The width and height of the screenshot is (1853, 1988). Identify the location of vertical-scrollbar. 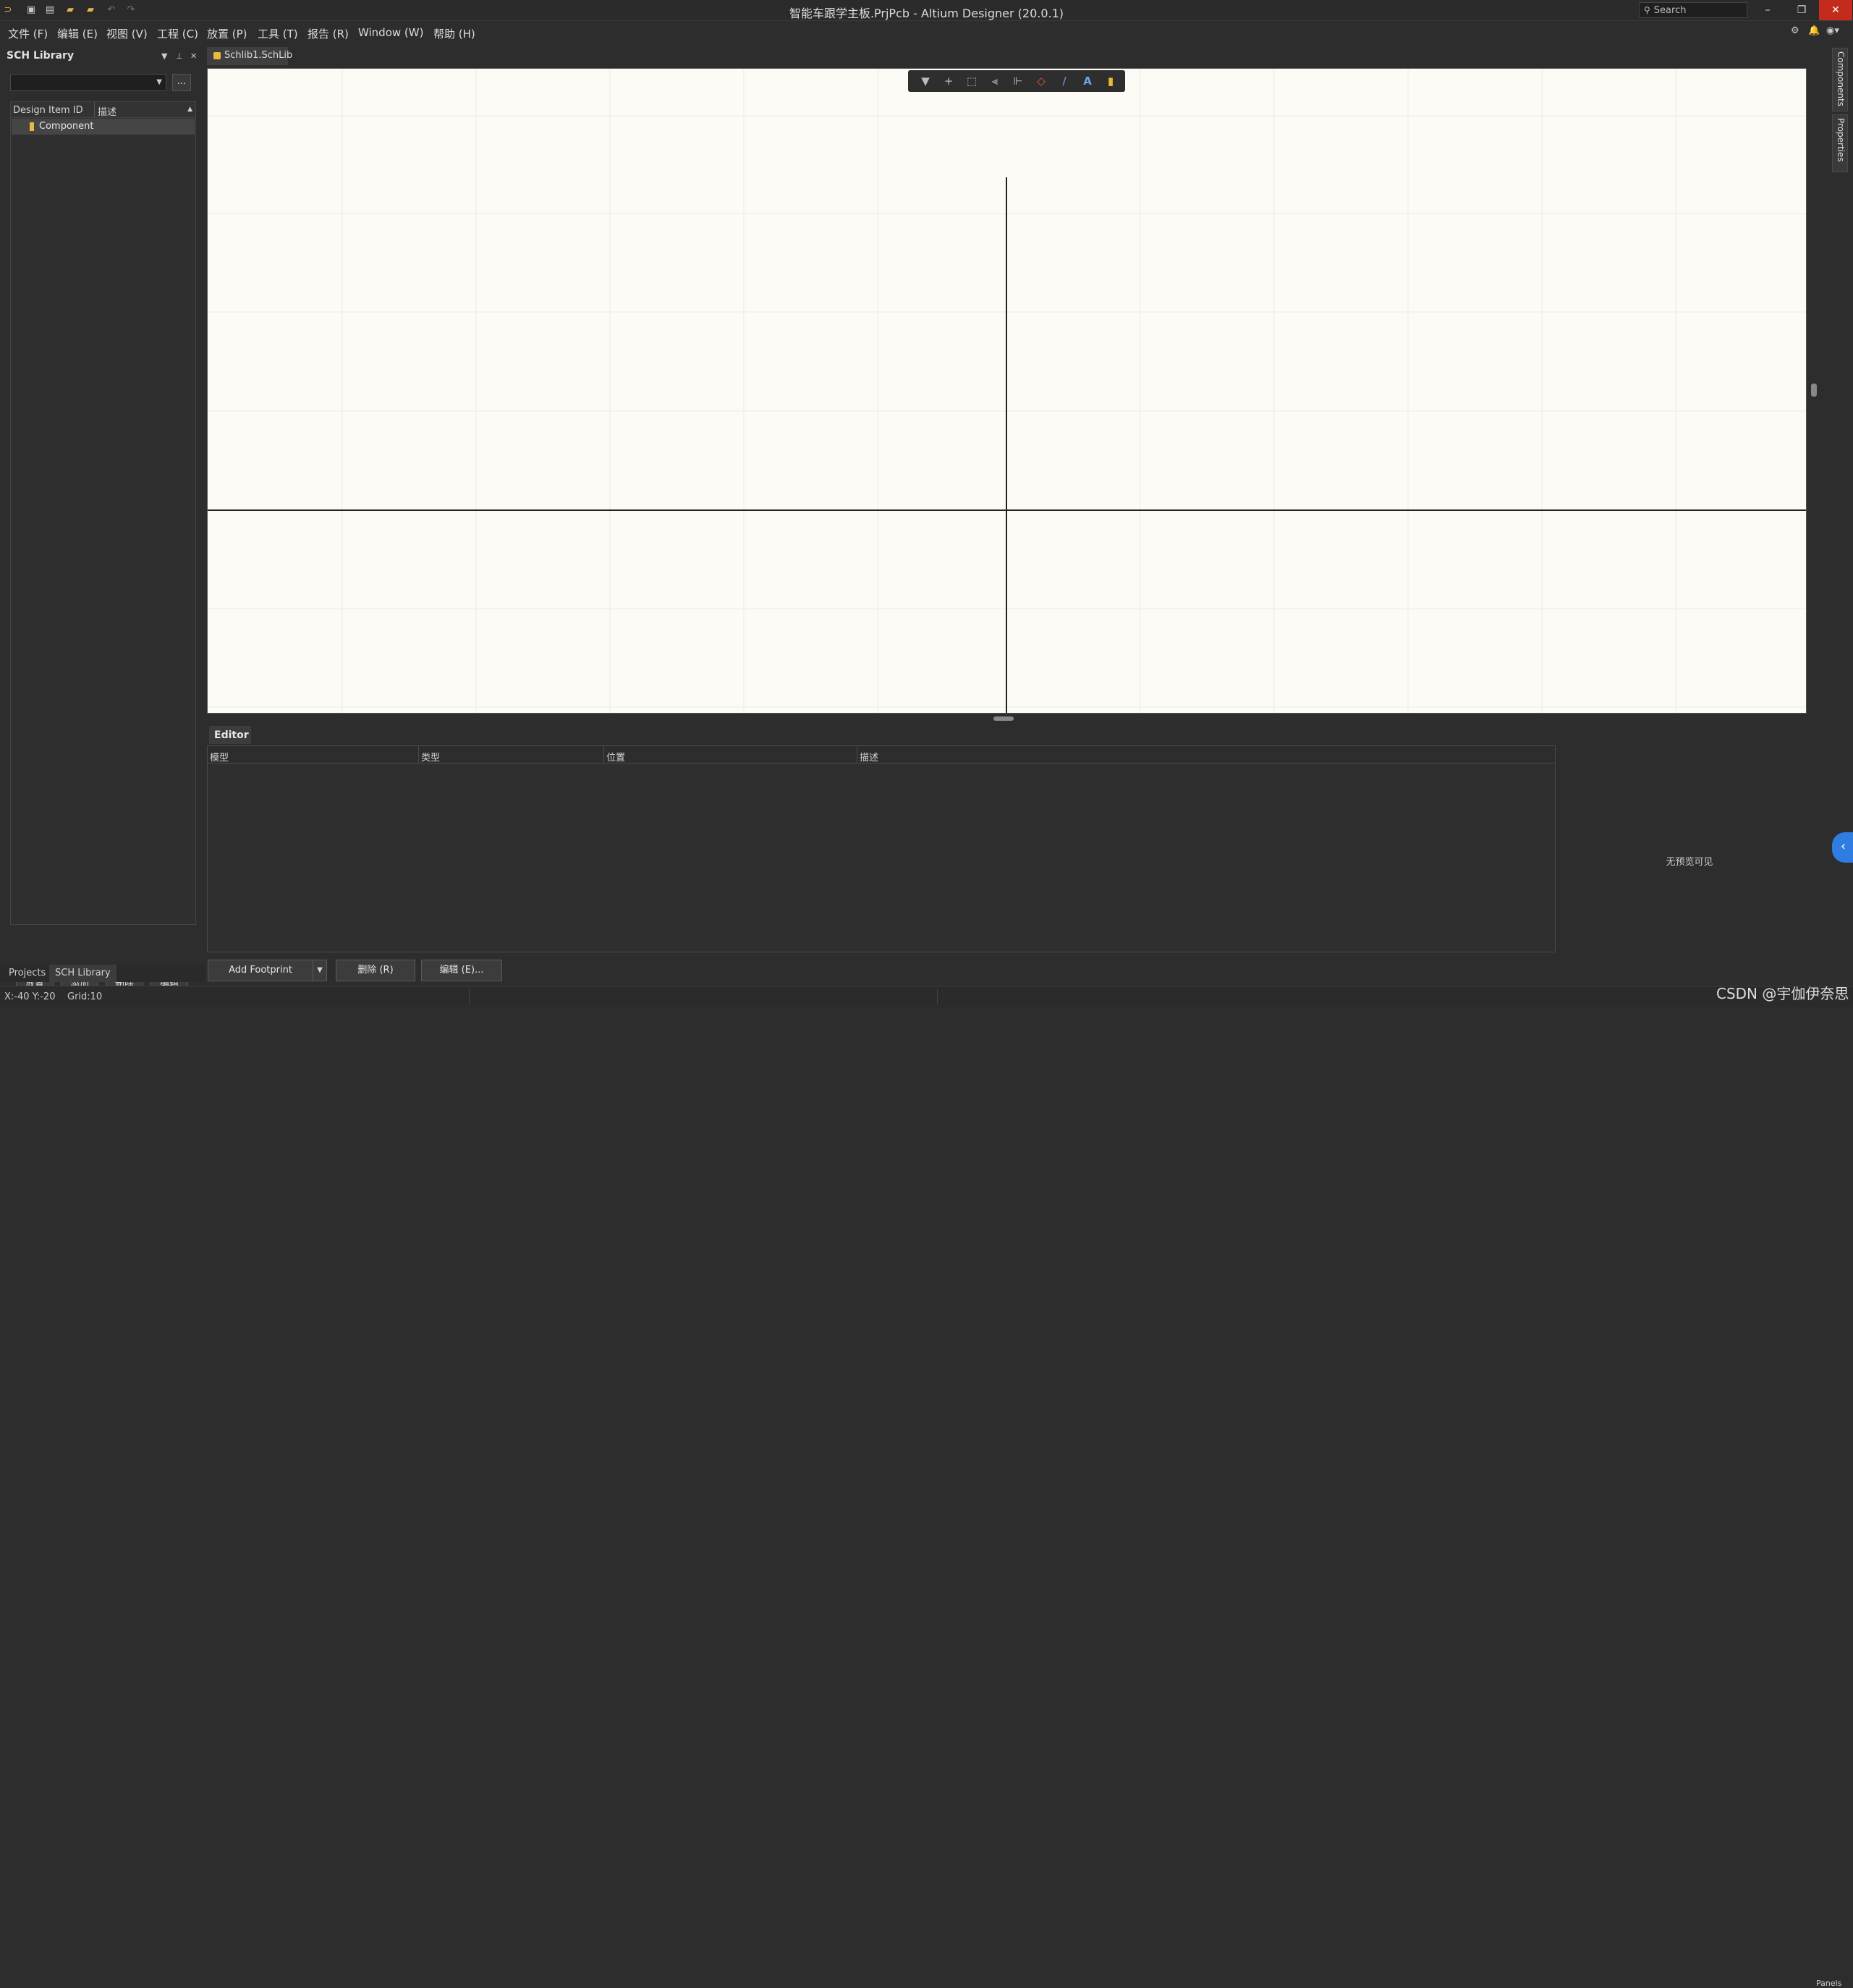
(1814, 391).